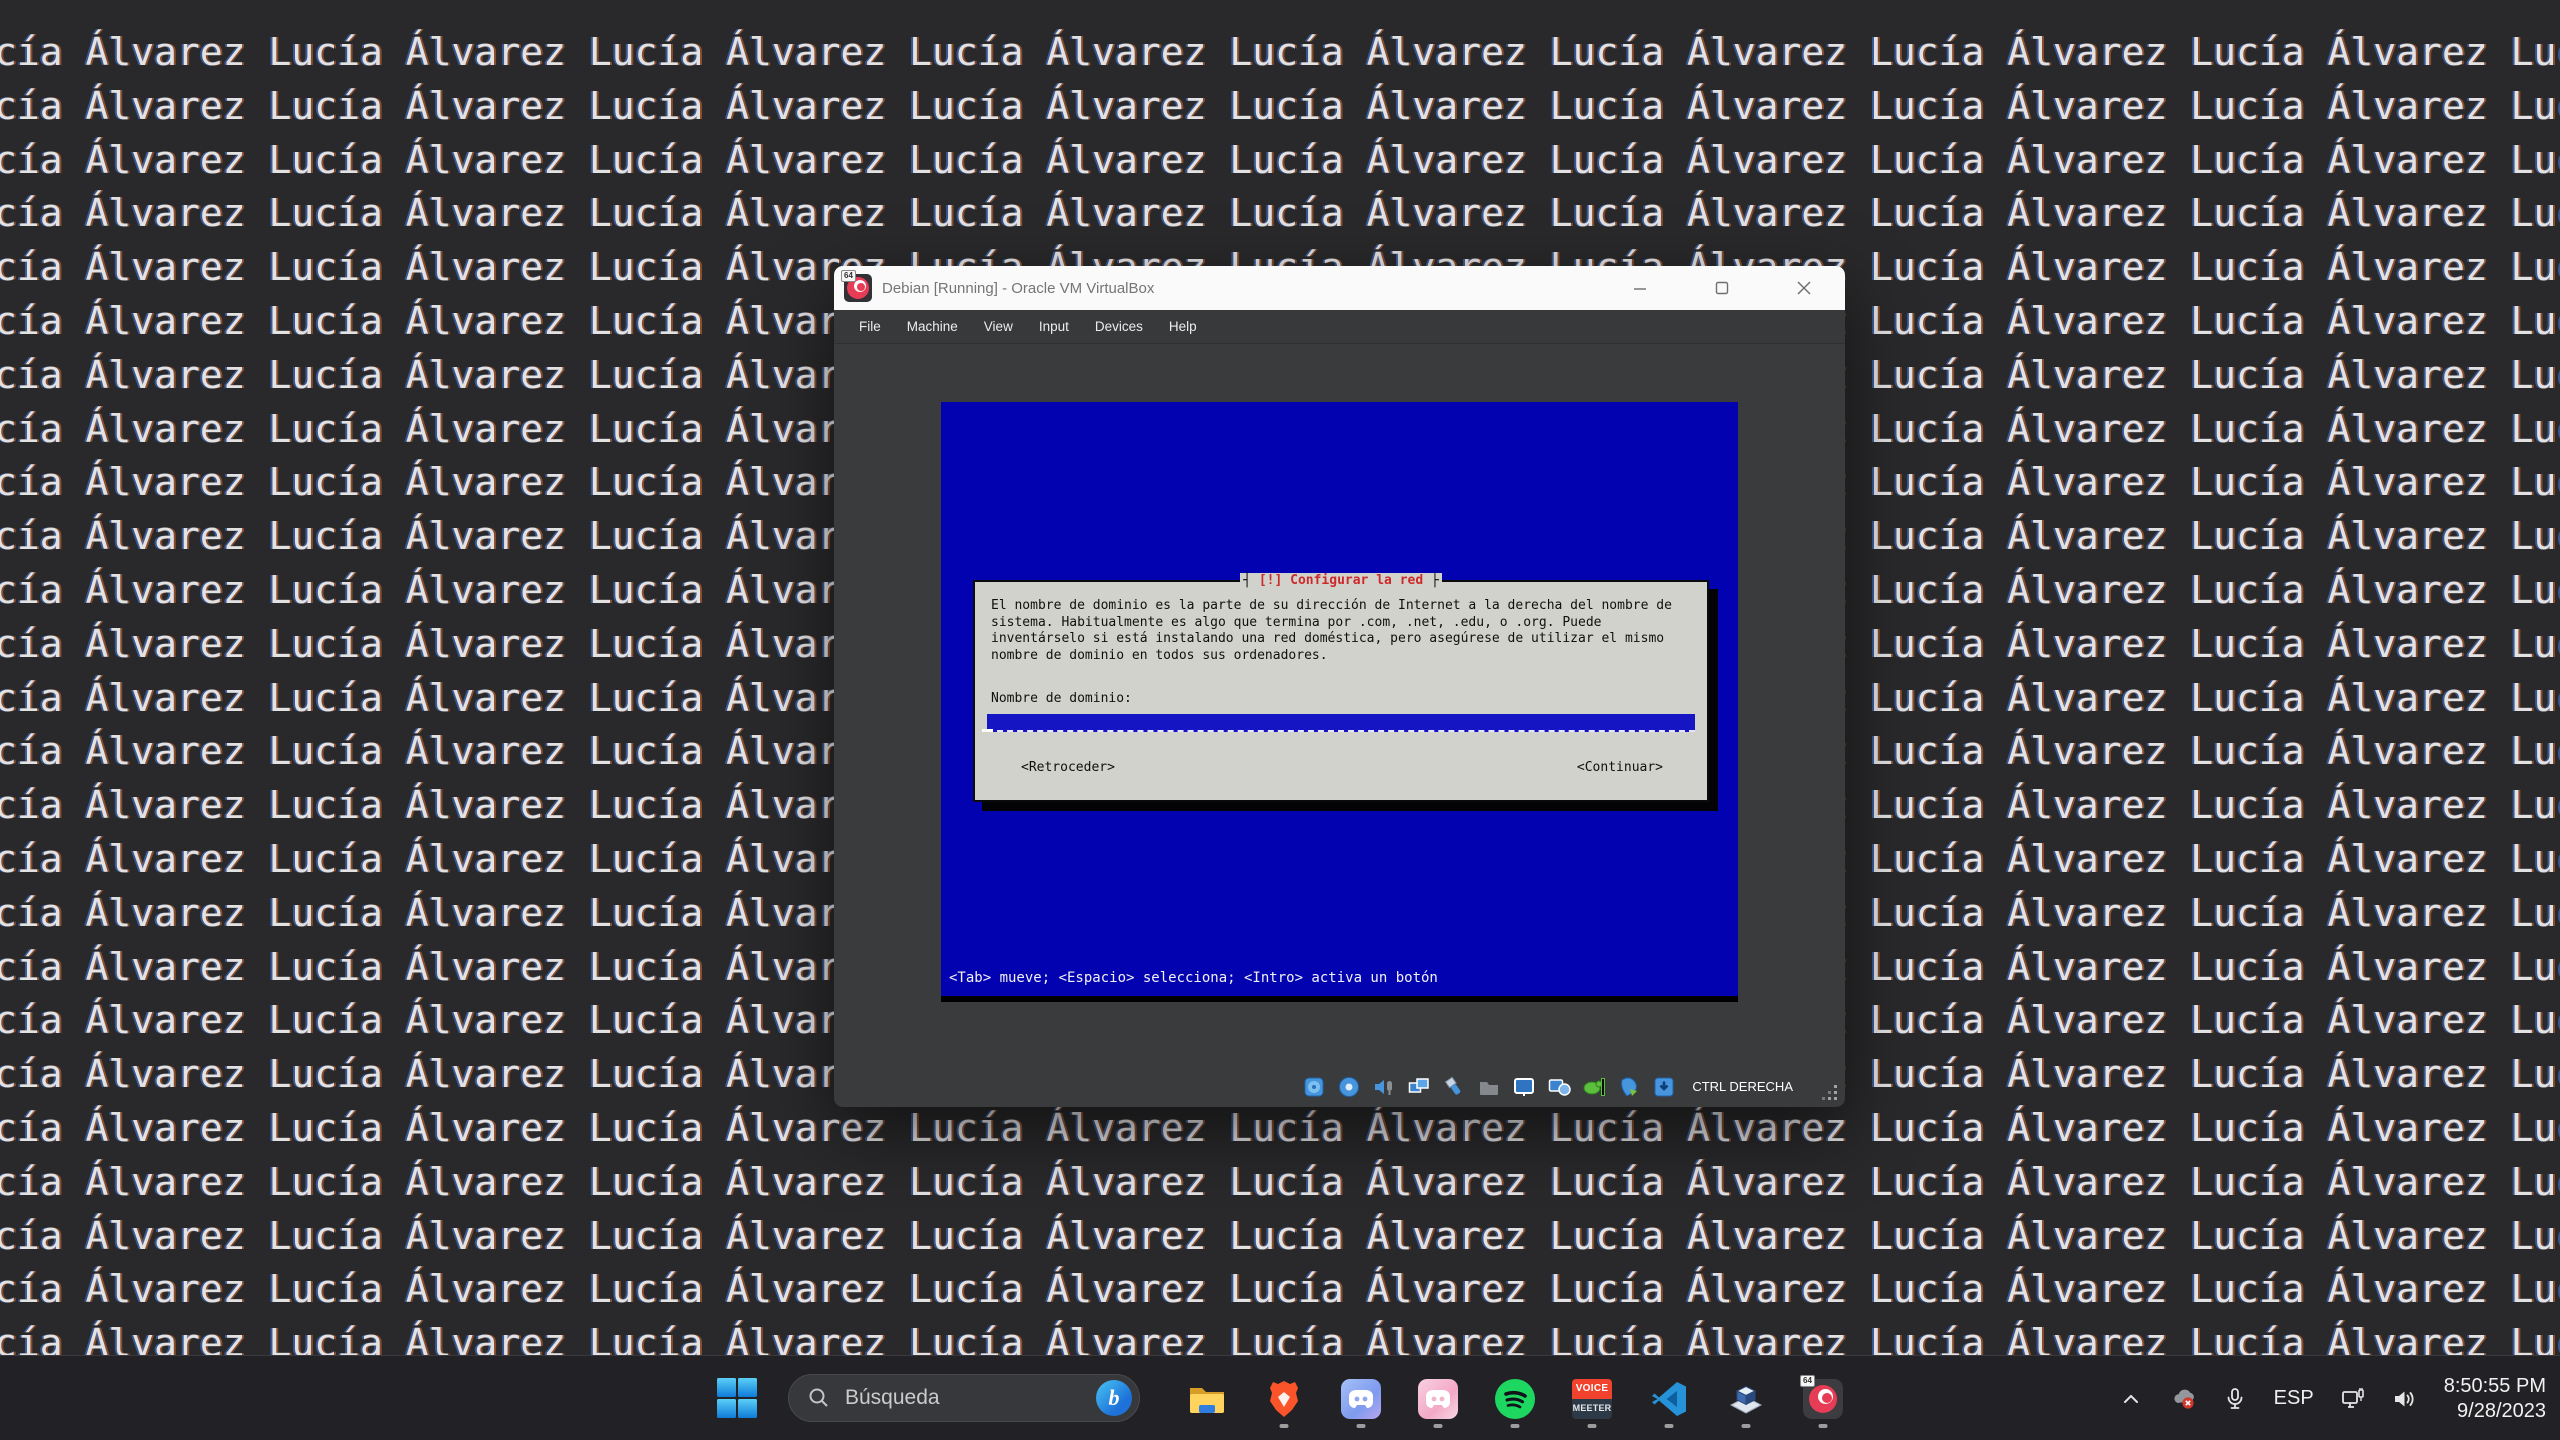 The height and width of the screenshot is (1440, 2560). I want to click on bing-icon: b, so click(1114, 1398).